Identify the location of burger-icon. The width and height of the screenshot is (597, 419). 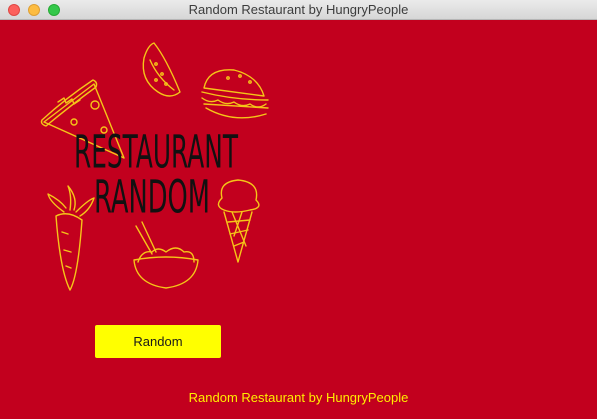
(235, 94).